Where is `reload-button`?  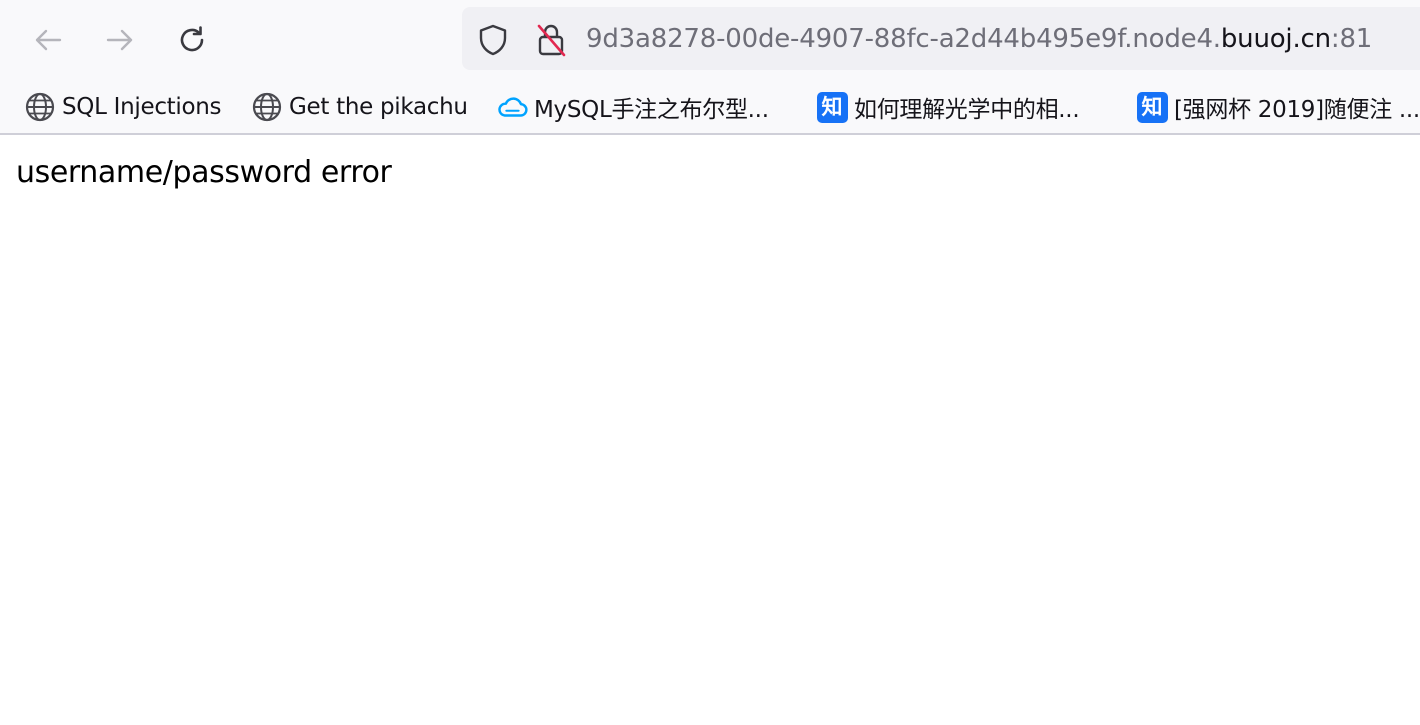
reload-button is located at coordinates (192, 40).